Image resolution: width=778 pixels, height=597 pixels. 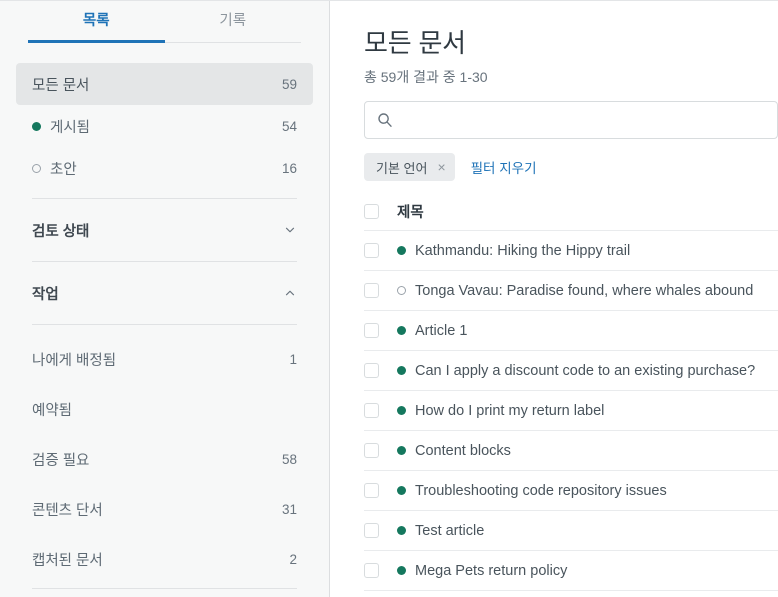 I want to click on sidebar-section-tasks: 작업, so click(x=164, y=293).